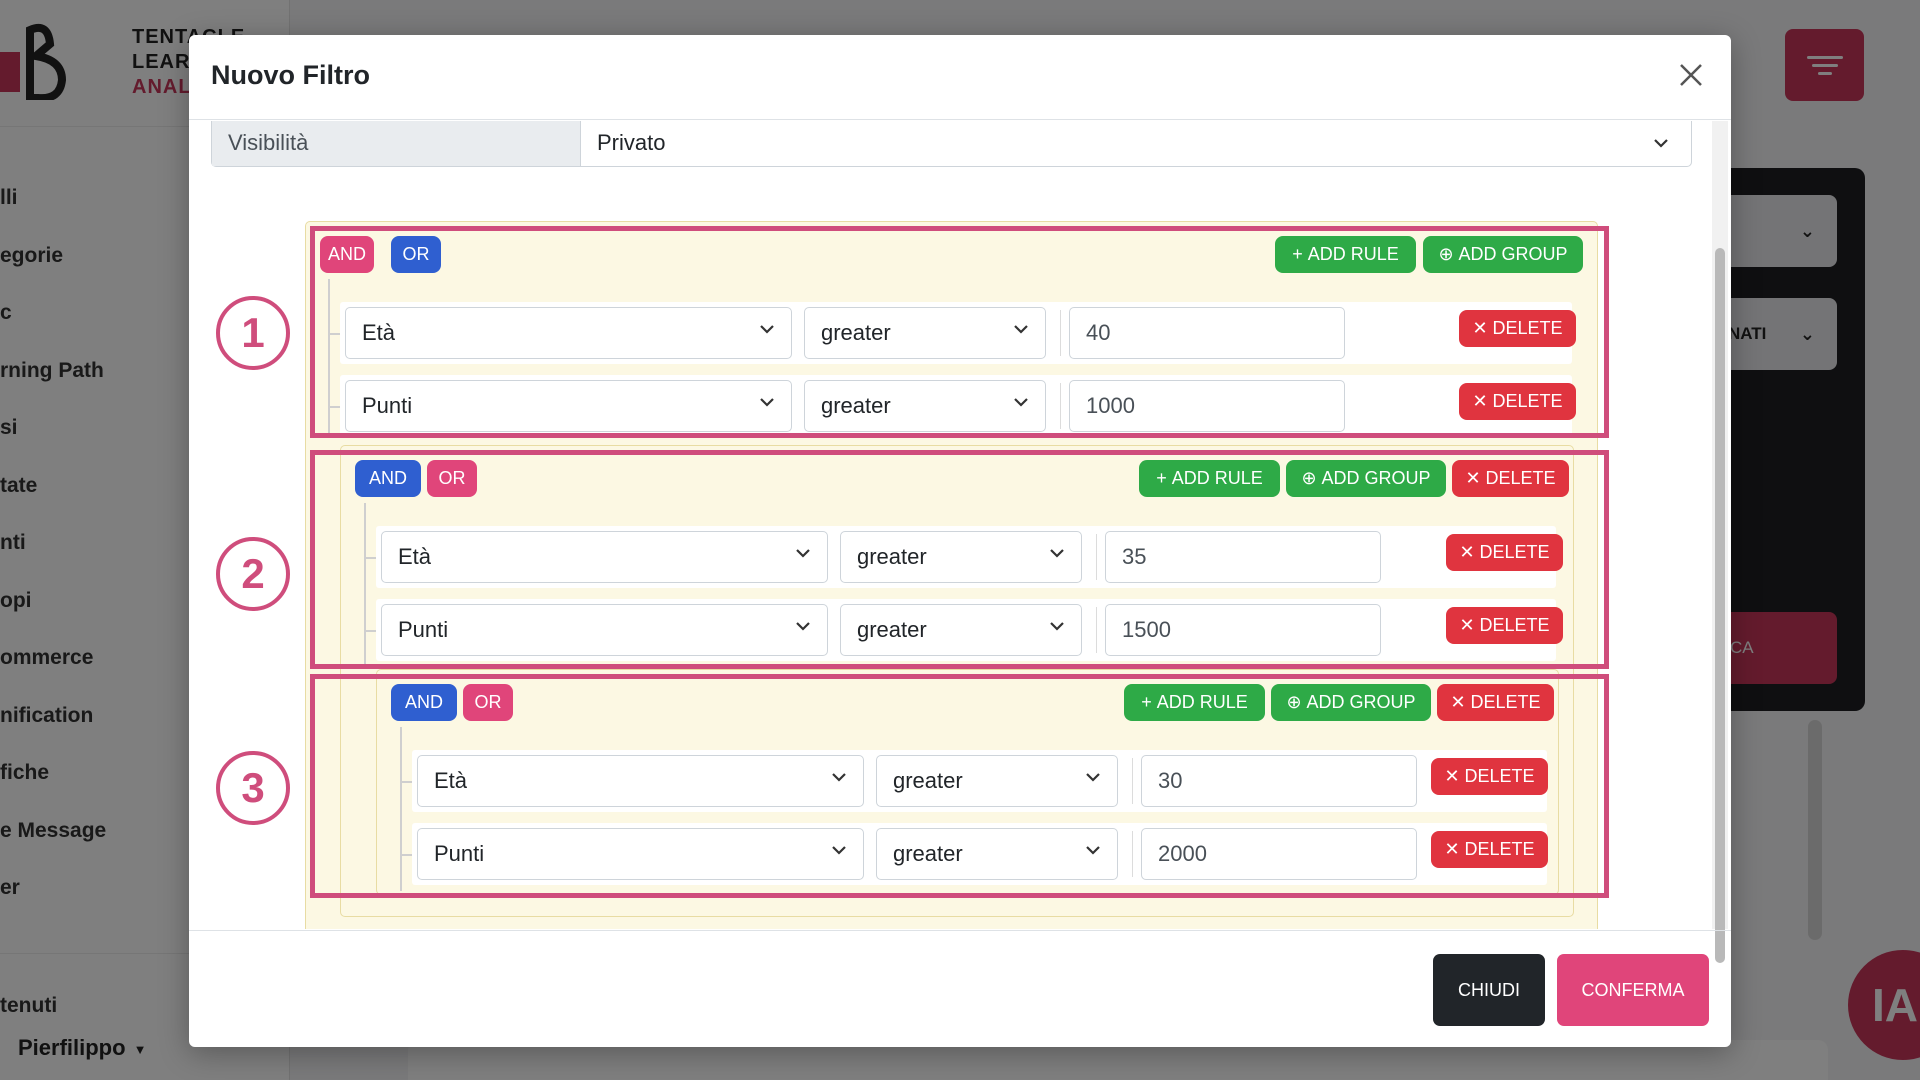  What do you see at coordinates (253, 333) in the screenshot?
I see `annotation-number: 1` at bounding box center [253, 333].